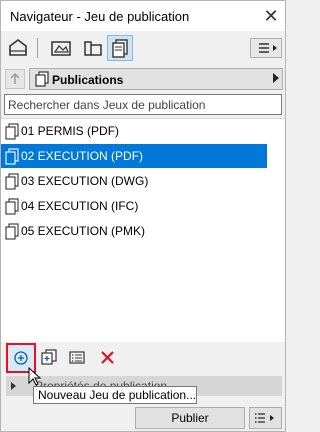 This screenshot has width=320, height=432. I want to click on new-subset-icon, so click(49, 357).